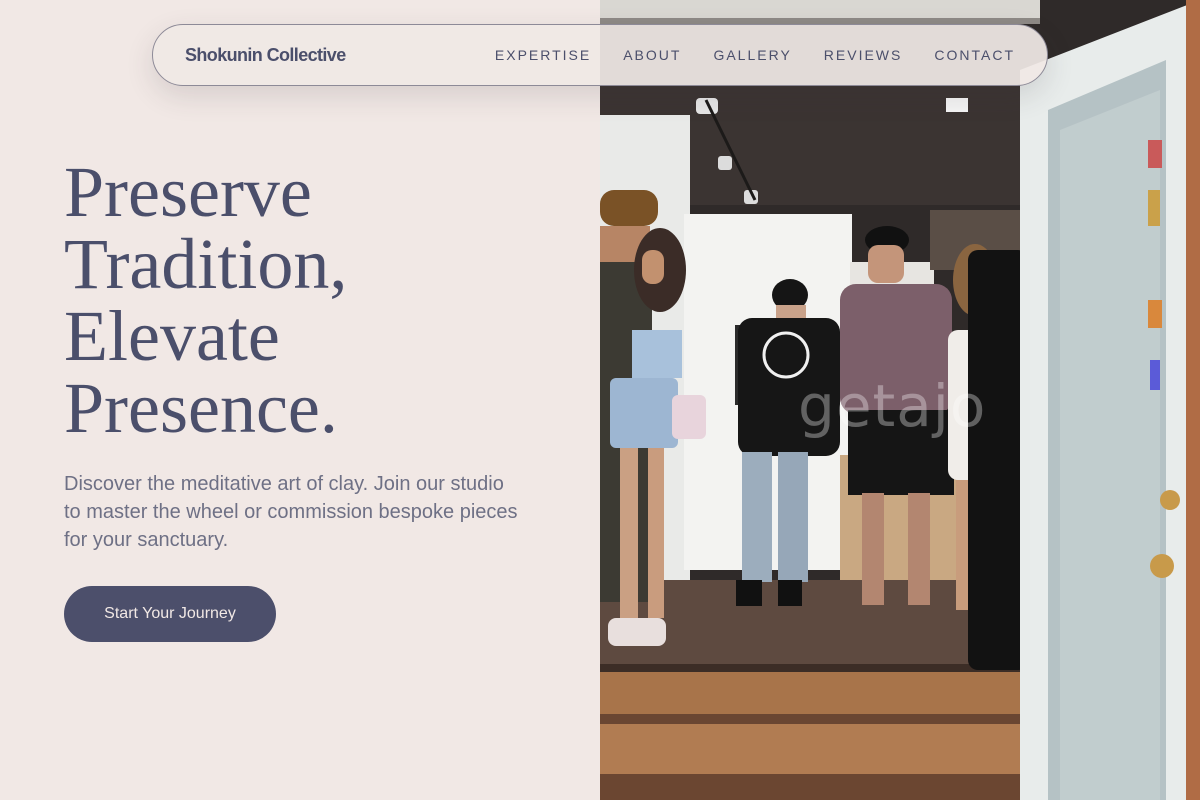  Describe the element at coordinates (265, 55) in the screenshot. I see `brand-logo: Shokunin Collective` at that location.